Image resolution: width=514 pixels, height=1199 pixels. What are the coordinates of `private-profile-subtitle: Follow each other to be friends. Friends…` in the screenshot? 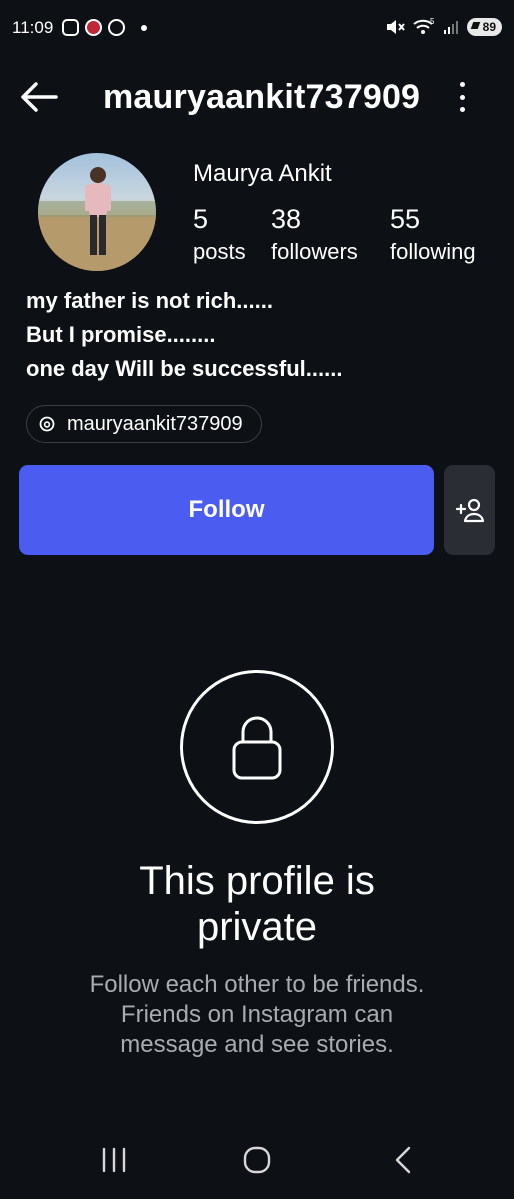 It's located at (257, 1014).